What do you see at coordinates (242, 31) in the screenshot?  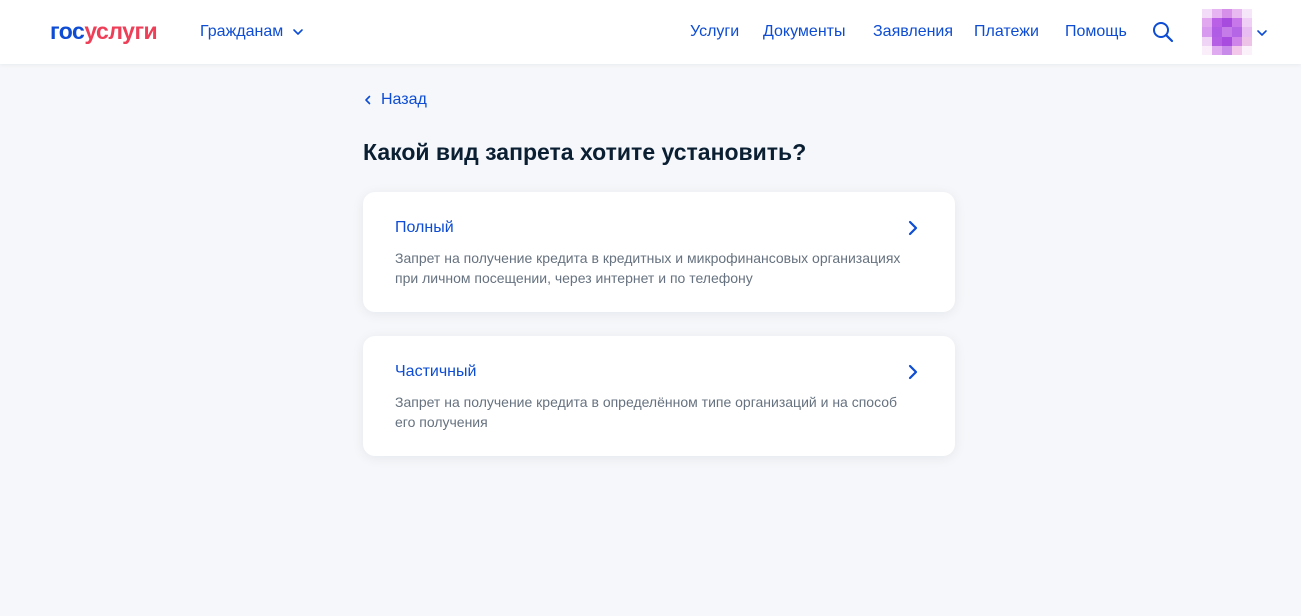 I see `audience-label: Гражданам` at bounding box center [242, 31].